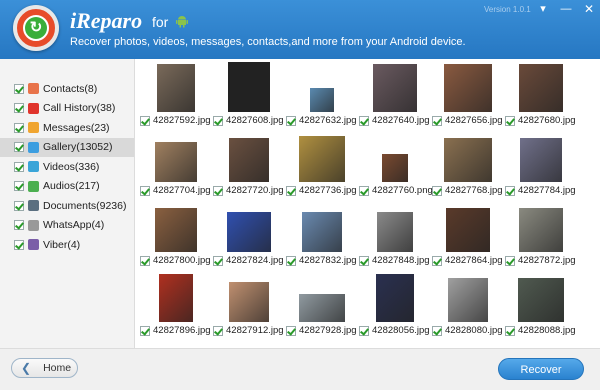 Image resolution: width=600 pixels, height=390 pixels. Describe the element at coordinates (176, 165) in the screenshot. I see `gallery-thumbnail: 42827704.jpg` at that location.